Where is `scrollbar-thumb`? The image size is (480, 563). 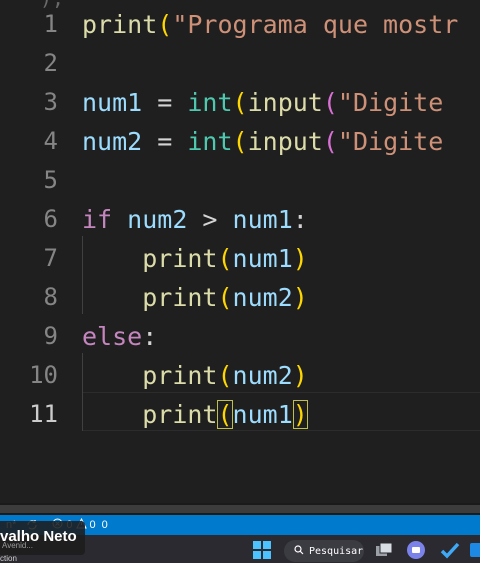
scrollbar-thumb is located at coordinates (240, 509).